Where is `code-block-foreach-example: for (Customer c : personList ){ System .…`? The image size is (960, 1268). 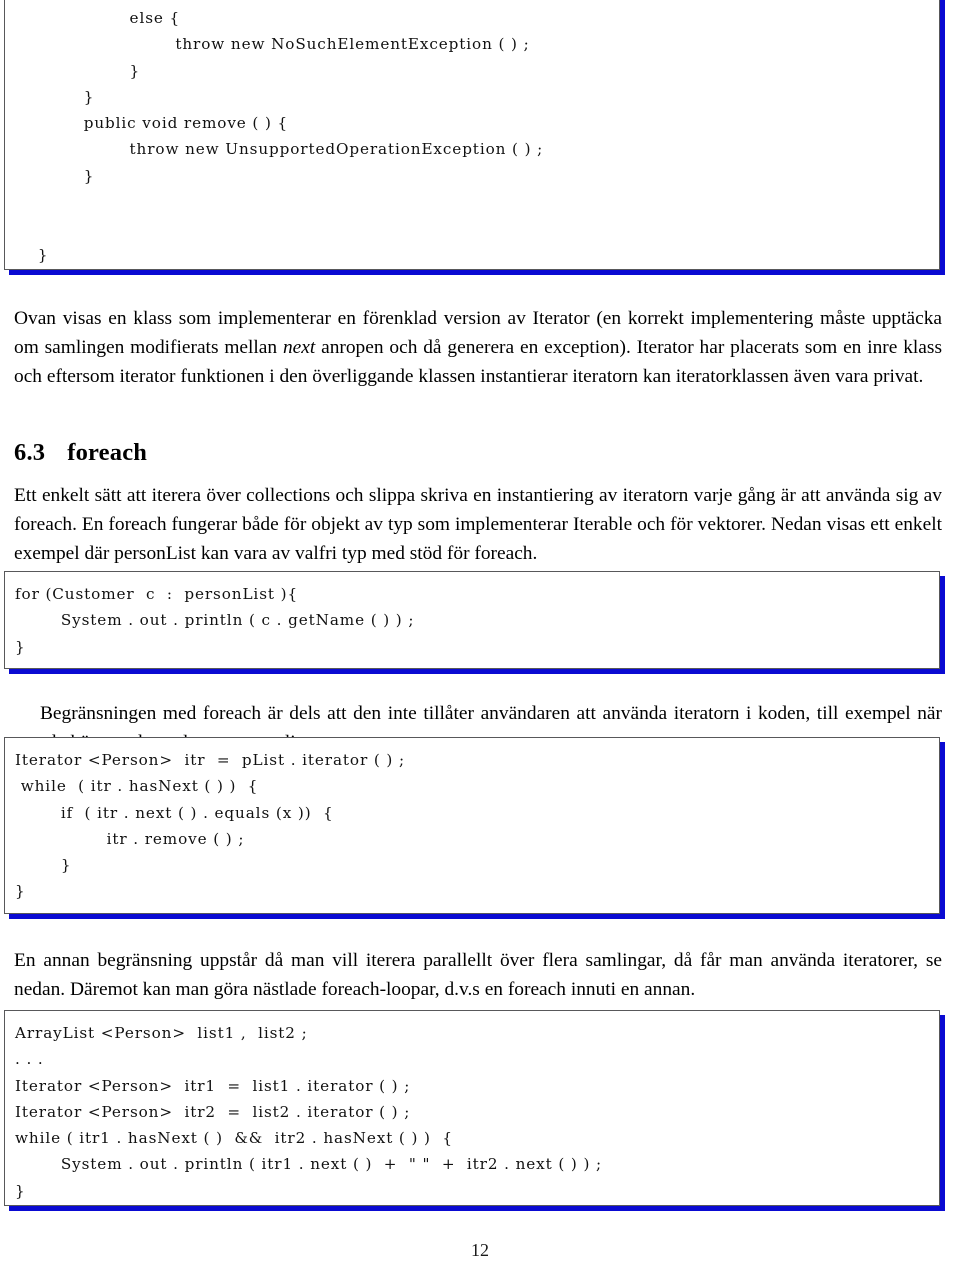
code-block-foreach-example: for (Customer c : personList ){ System .… is located at coordinates (472, 620).